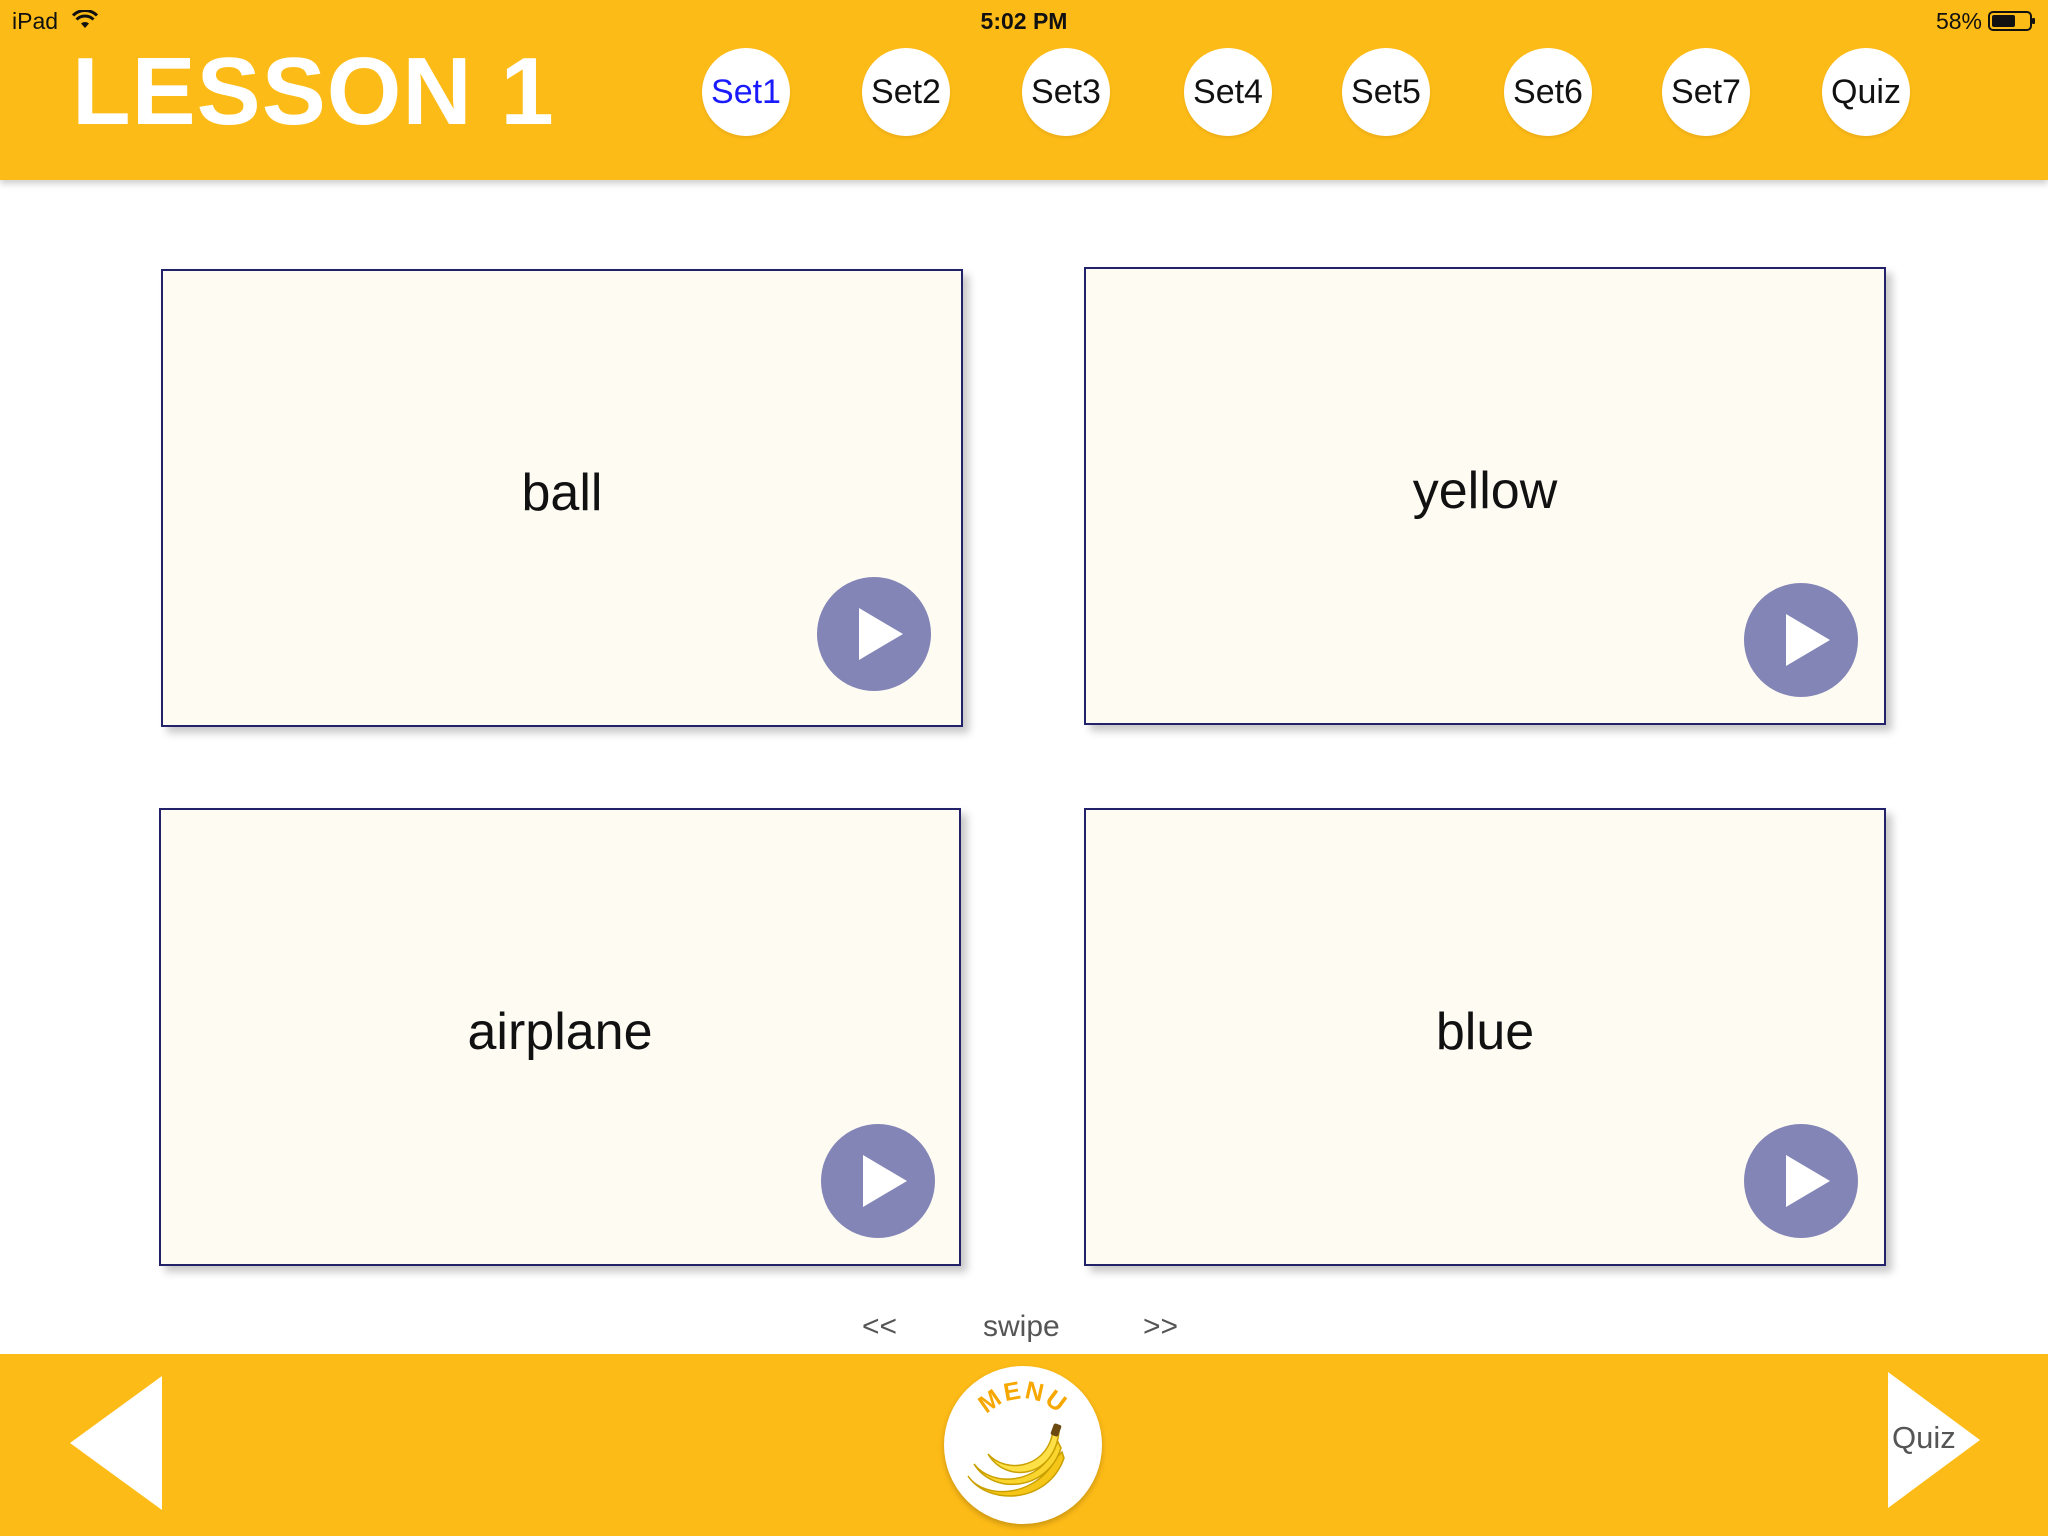 The image size is (2048, 1536). I want to click on battery-icon, so click(2011, 21).